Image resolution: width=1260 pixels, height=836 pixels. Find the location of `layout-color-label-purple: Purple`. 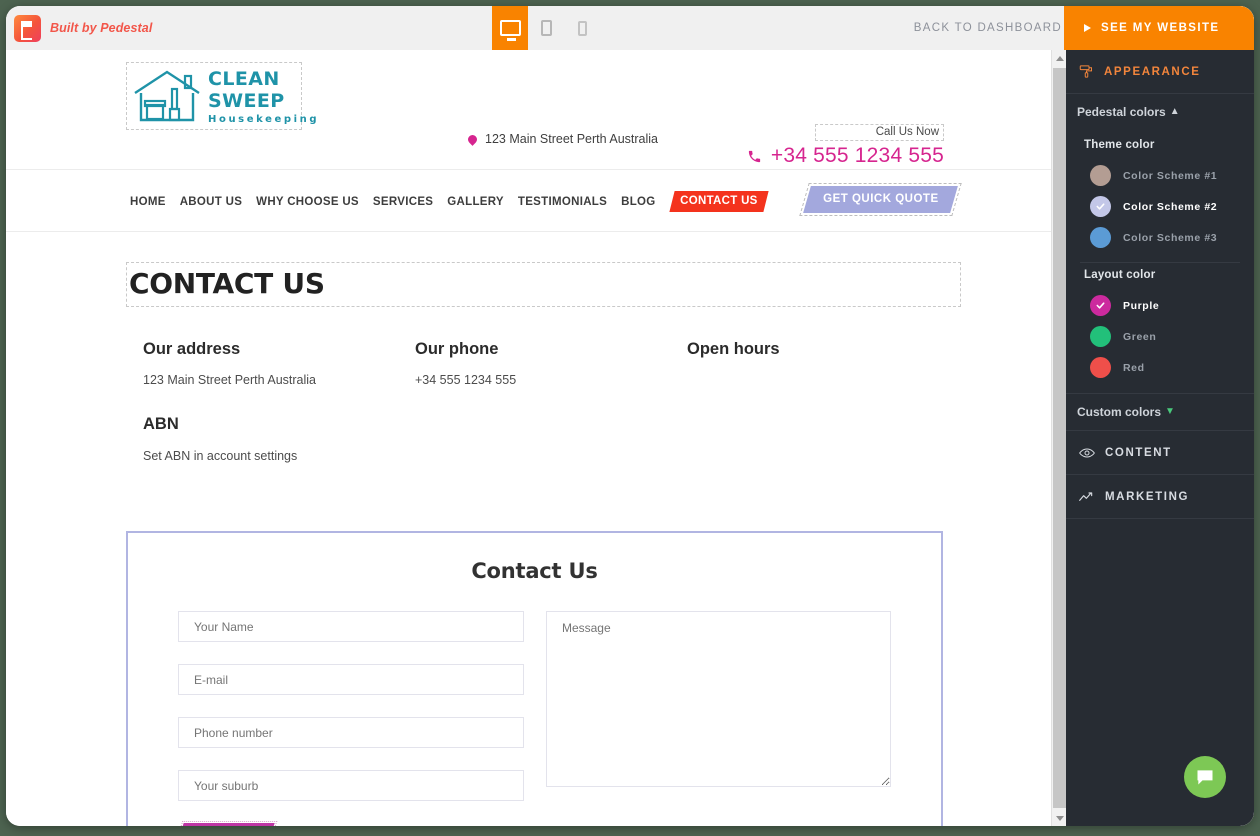

layout-color-label-purple: Purple is located at coordinates (1141, 305).